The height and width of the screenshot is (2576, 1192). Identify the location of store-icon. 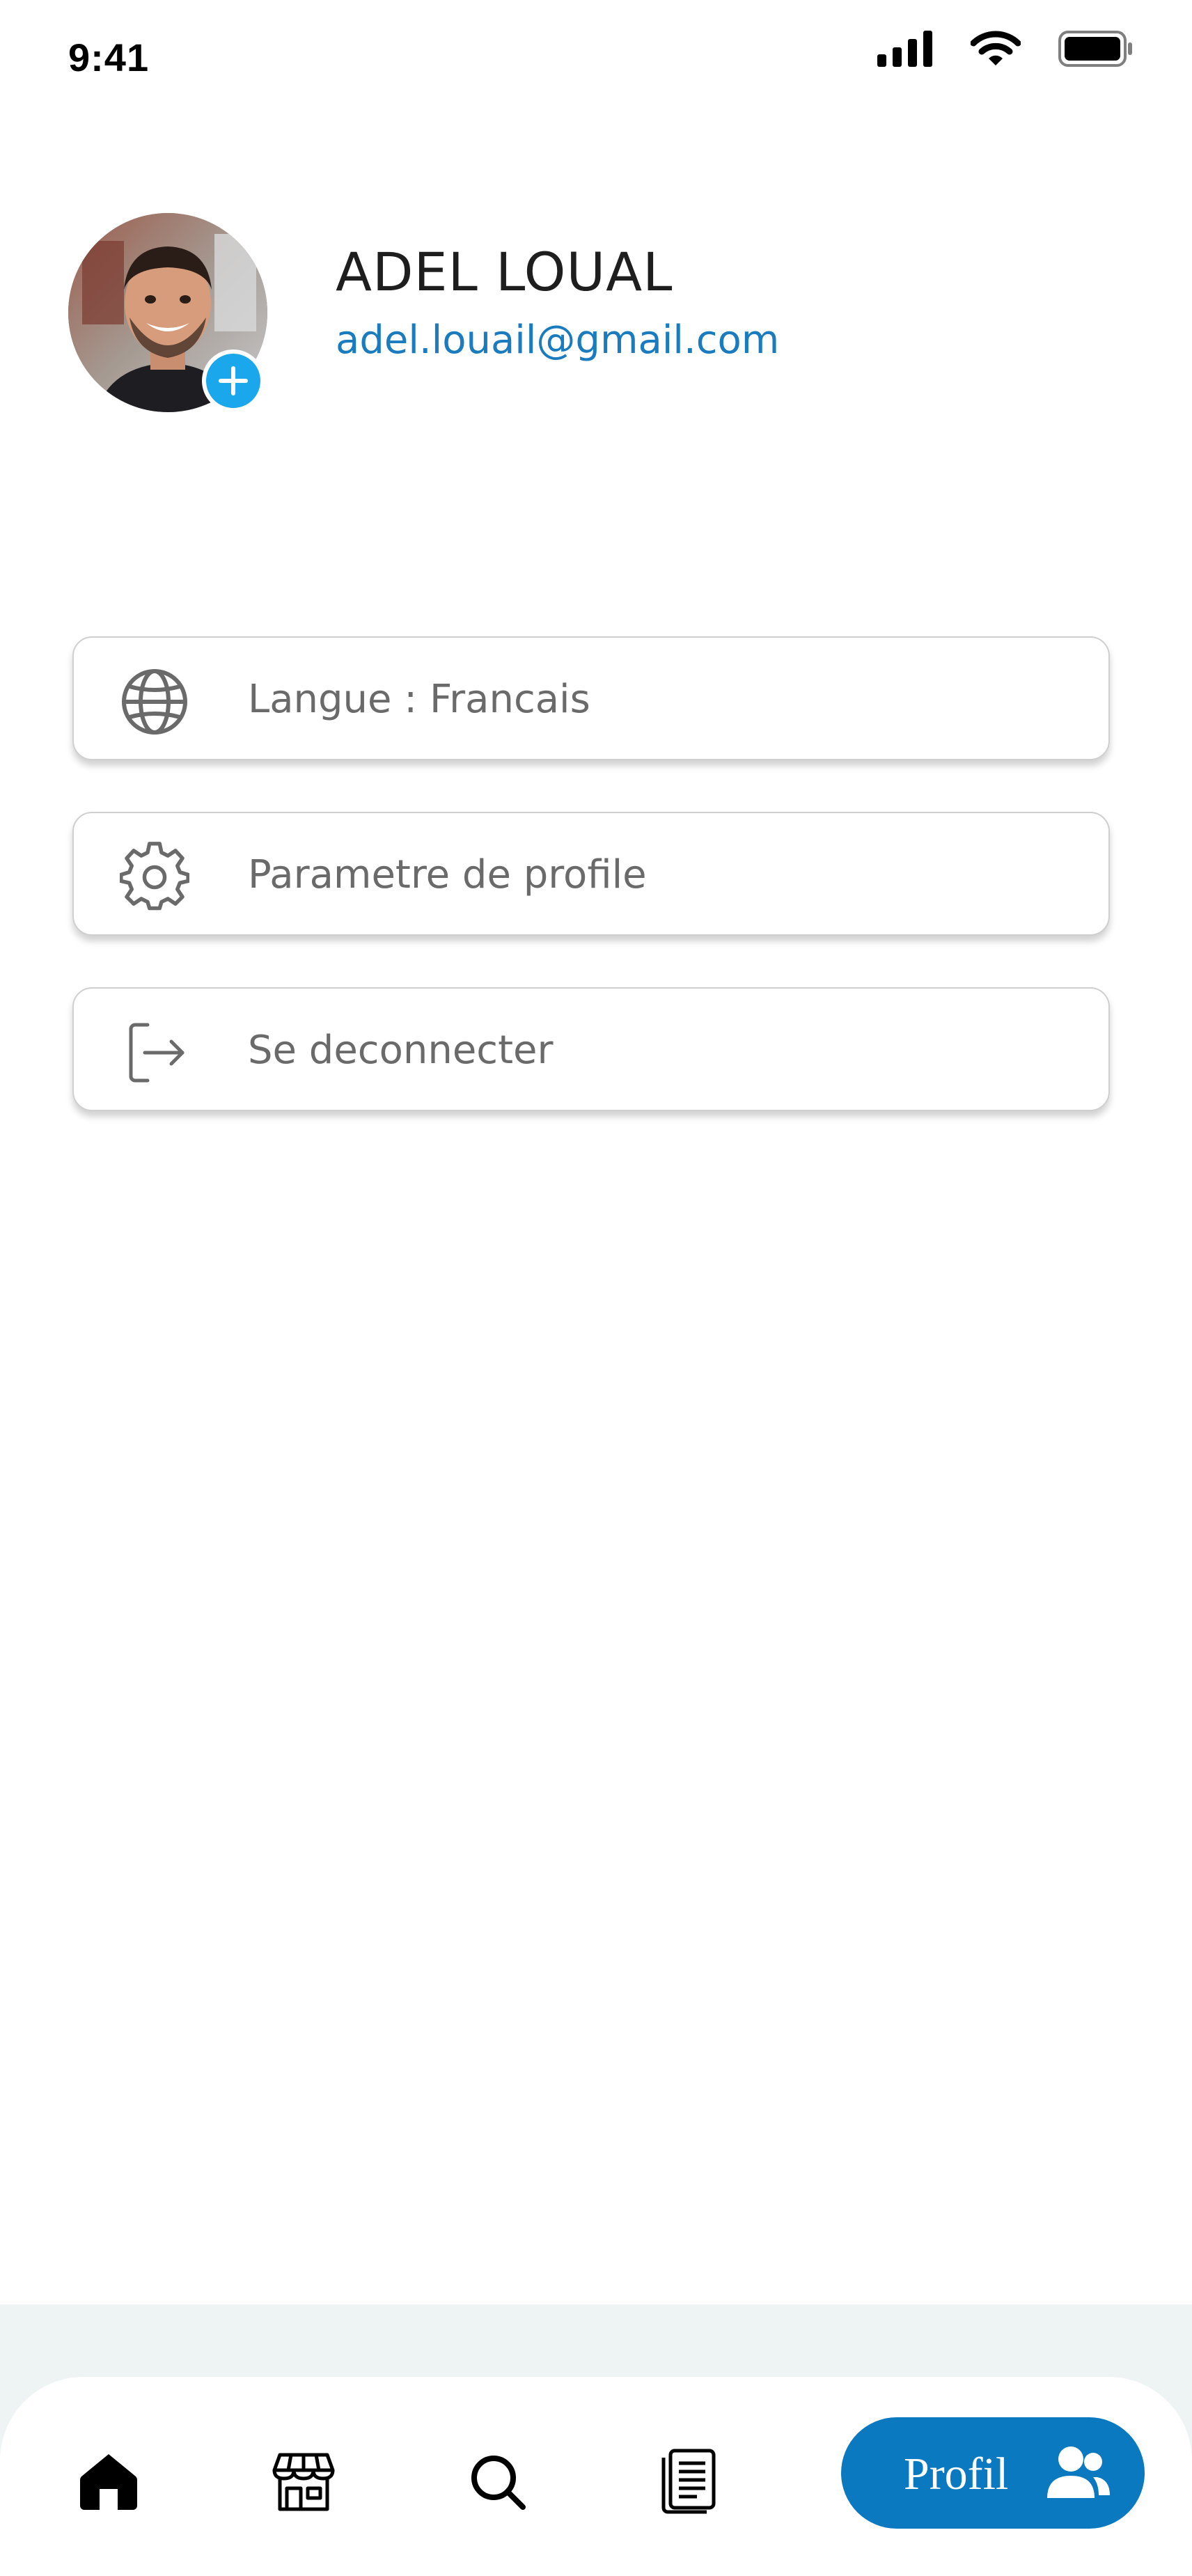
(303, 2482).